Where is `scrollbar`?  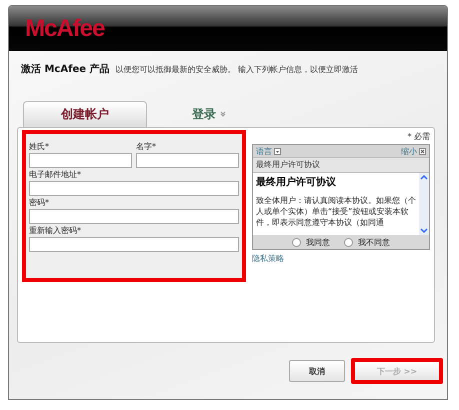 scrollbar is located at coordinates (424, 204).